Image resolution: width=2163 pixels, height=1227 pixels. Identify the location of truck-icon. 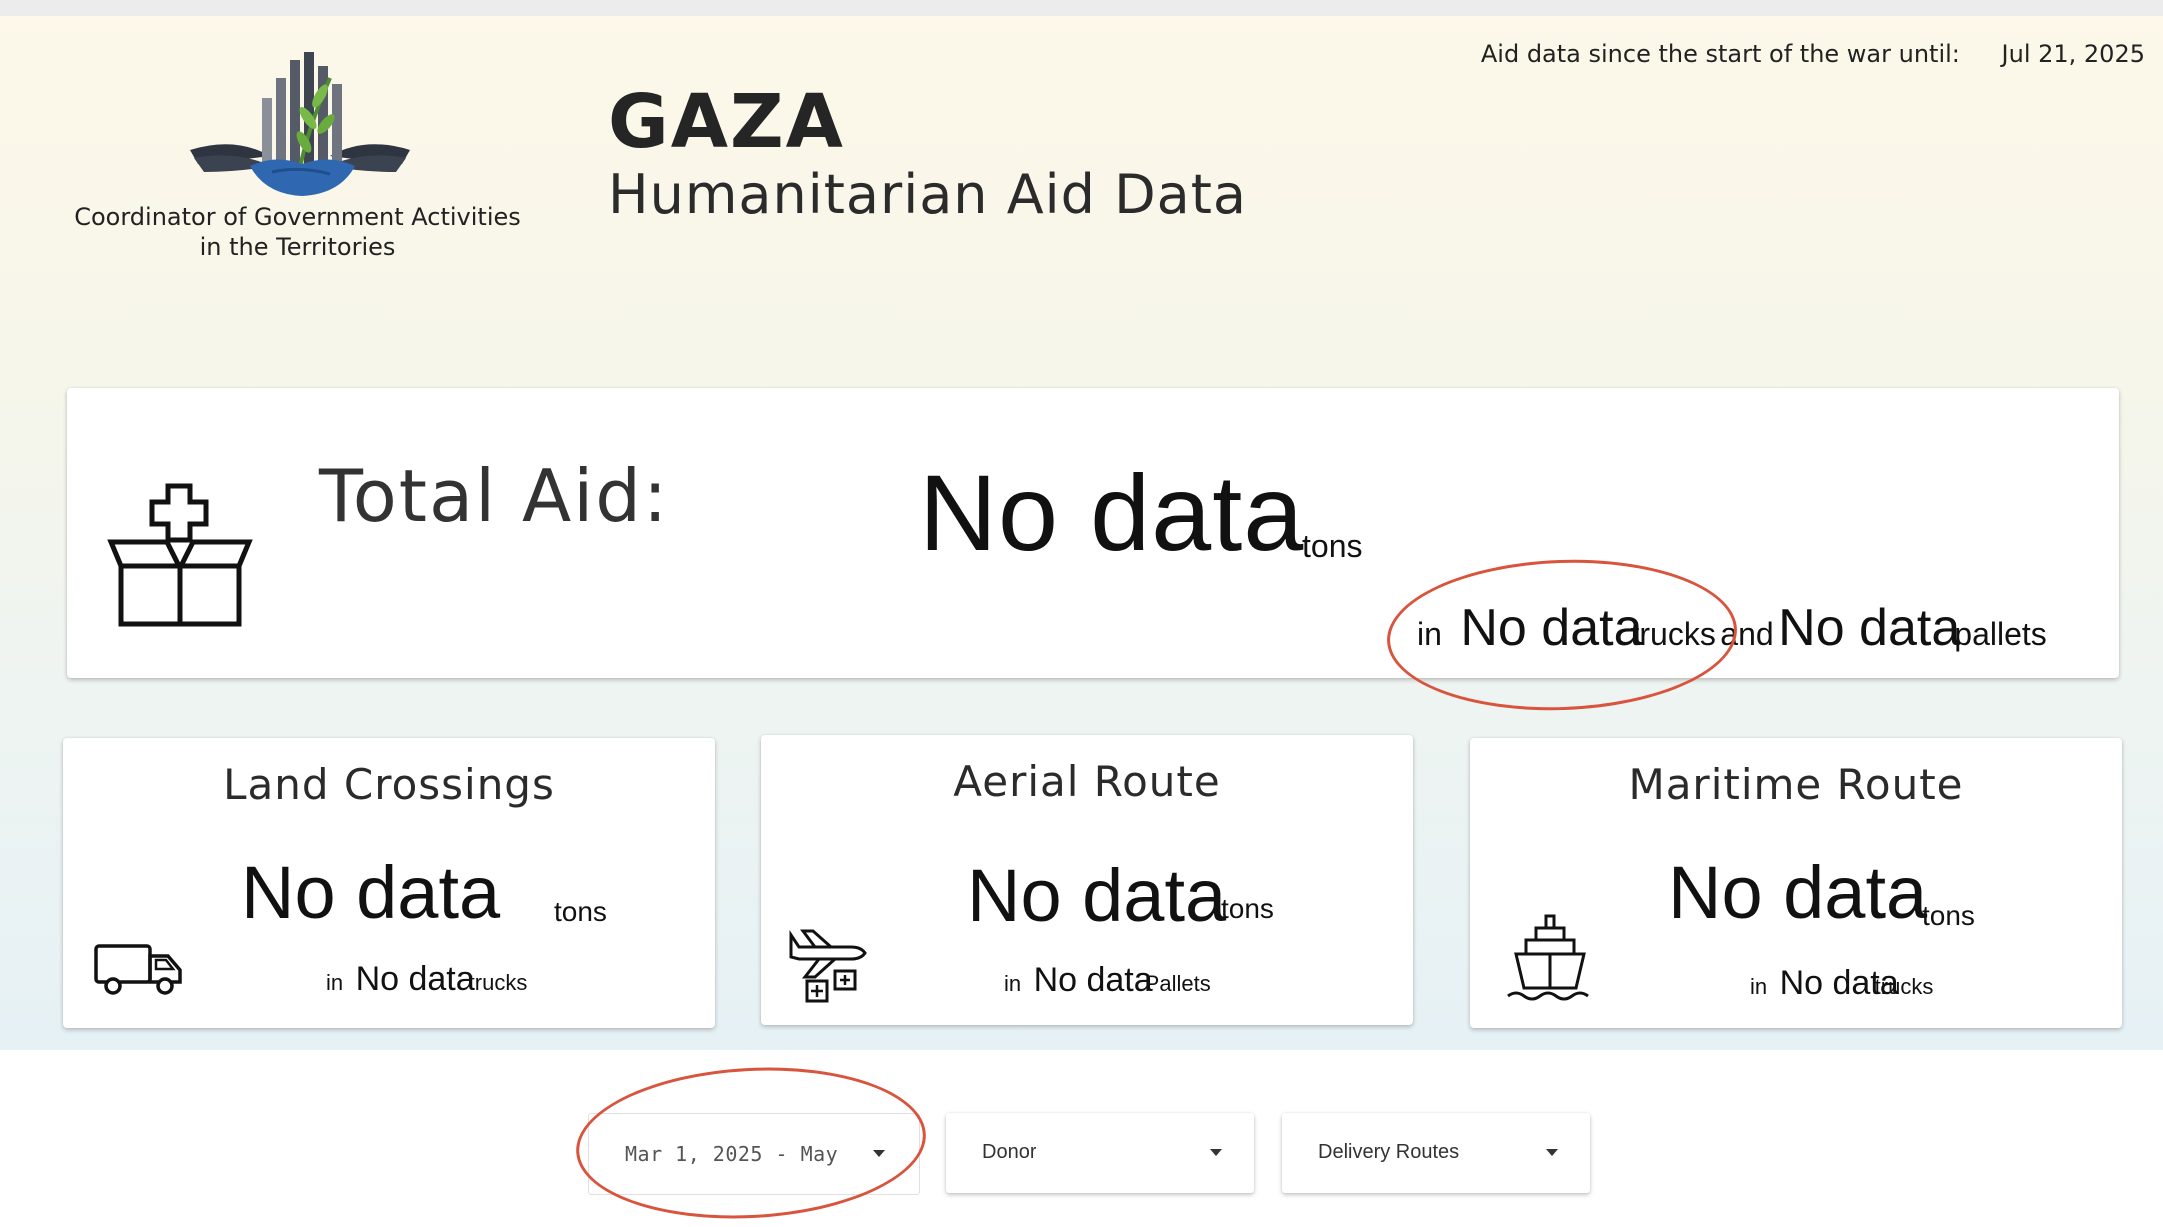
(138, 969).